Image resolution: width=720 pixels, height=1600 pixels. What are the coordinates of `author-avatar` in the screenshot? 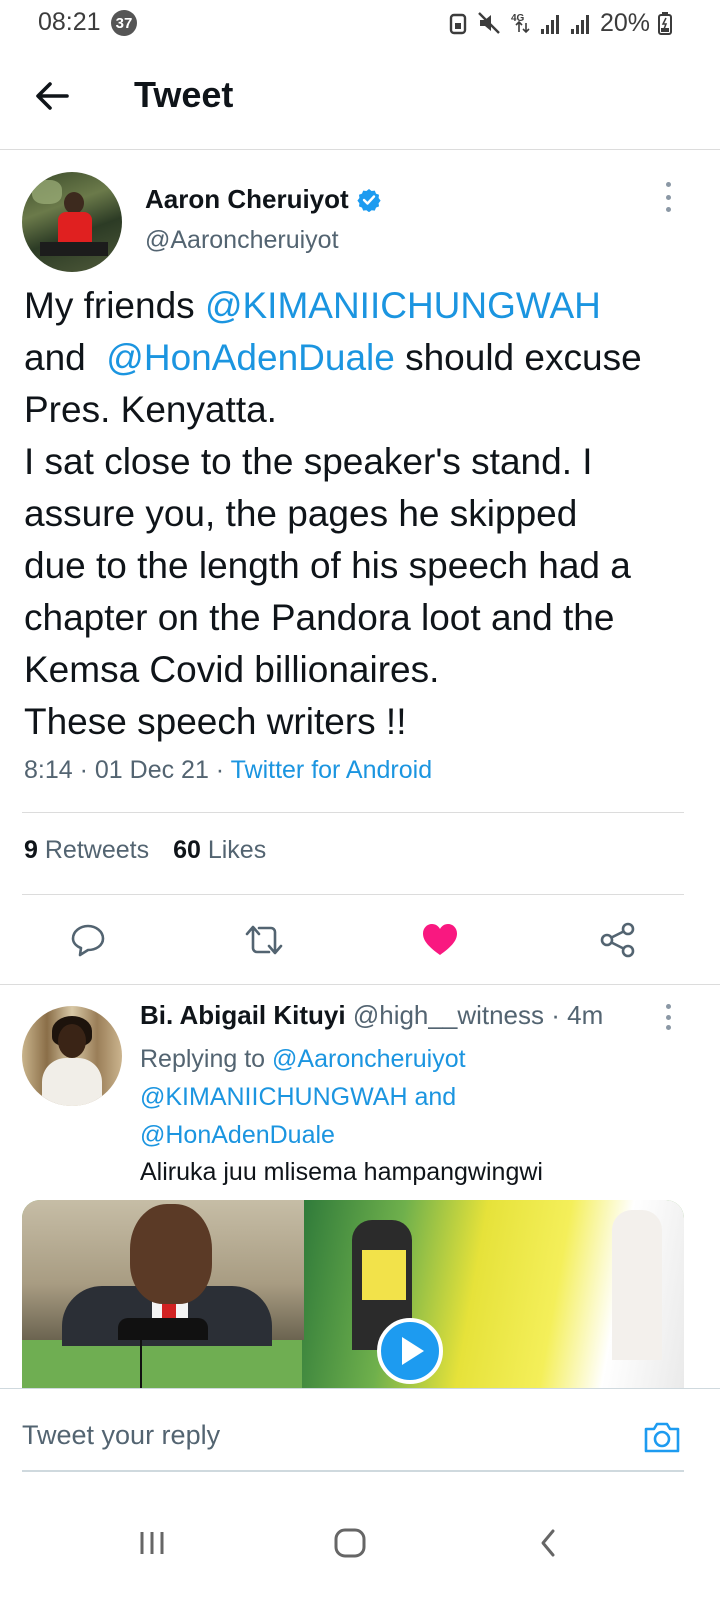 It's located at (72, 222).